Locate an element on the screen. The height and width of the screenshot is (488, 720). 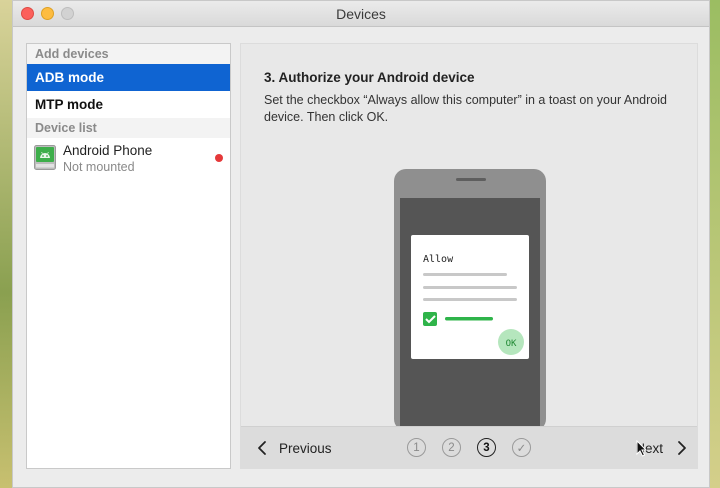
previous-button: Previous is located at coordinates (293, 448).